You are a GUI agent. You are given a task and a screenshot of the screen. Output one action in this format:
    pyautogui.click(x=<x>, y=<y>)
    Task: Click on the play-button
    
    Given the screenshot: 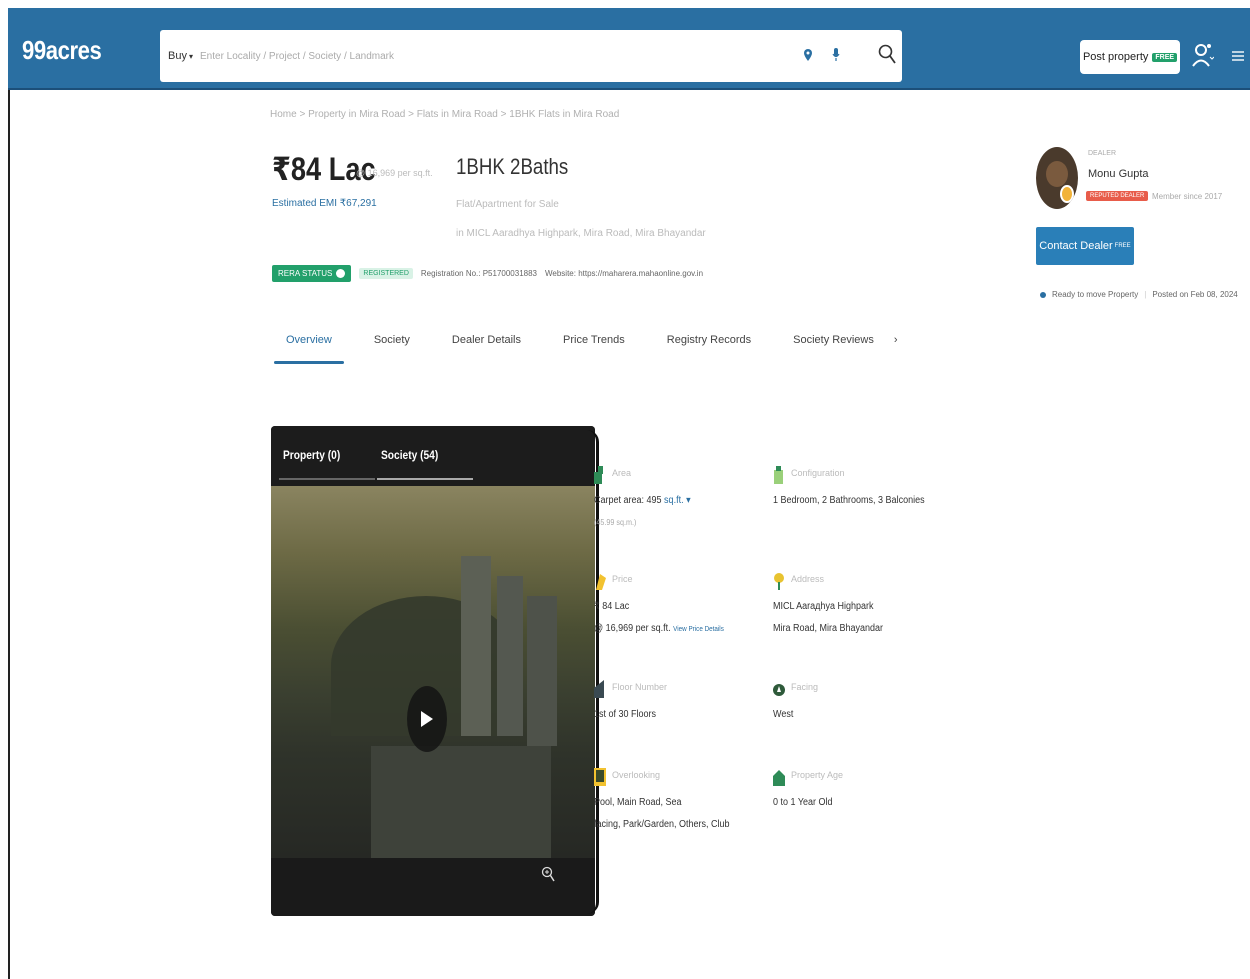 What is the action you would take?
    pyautogui.click(x=427, y=719)
    